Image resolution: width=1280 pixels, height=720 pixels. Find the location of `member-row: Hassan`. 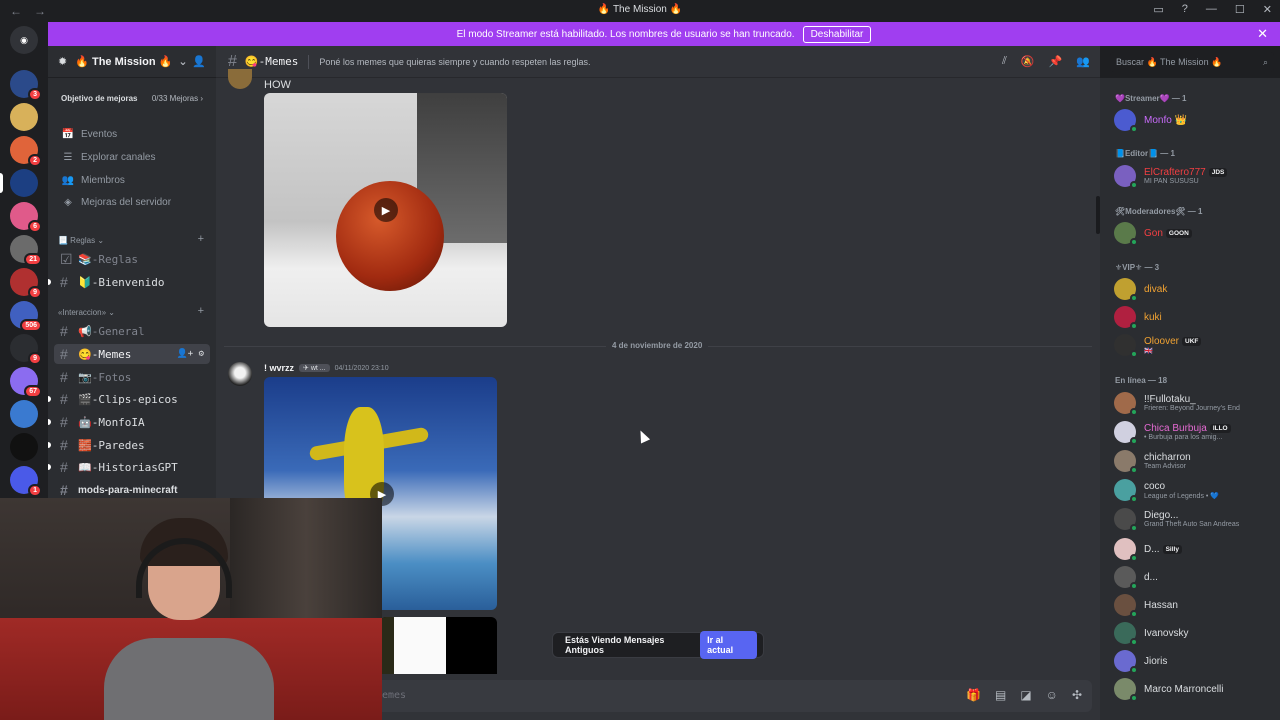

member-row: Hassan is located at coordinates (1194, 605).